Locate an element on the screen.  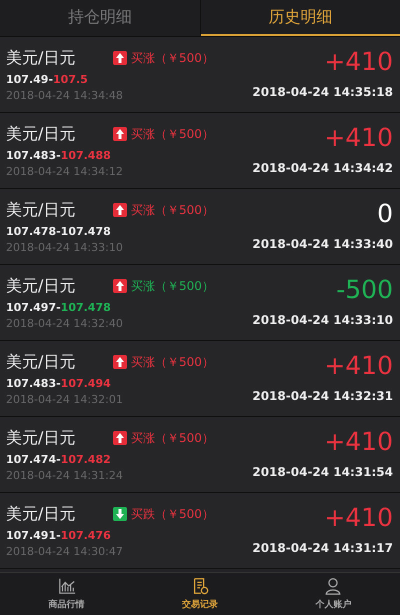
order-label: 买跌（￥500） is located at coordinates (172, 514).